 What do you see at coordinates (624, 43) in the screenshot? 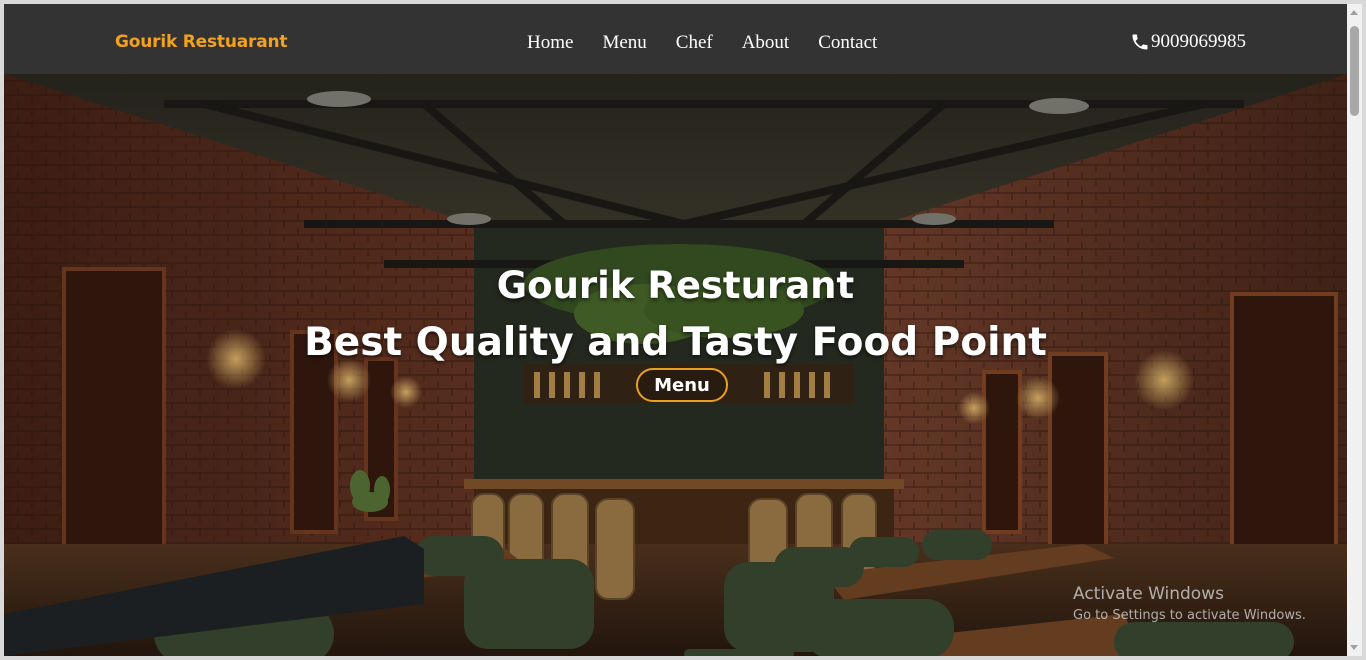
I see `nav-link-menu: Menu` at bounding box center [624, 43].